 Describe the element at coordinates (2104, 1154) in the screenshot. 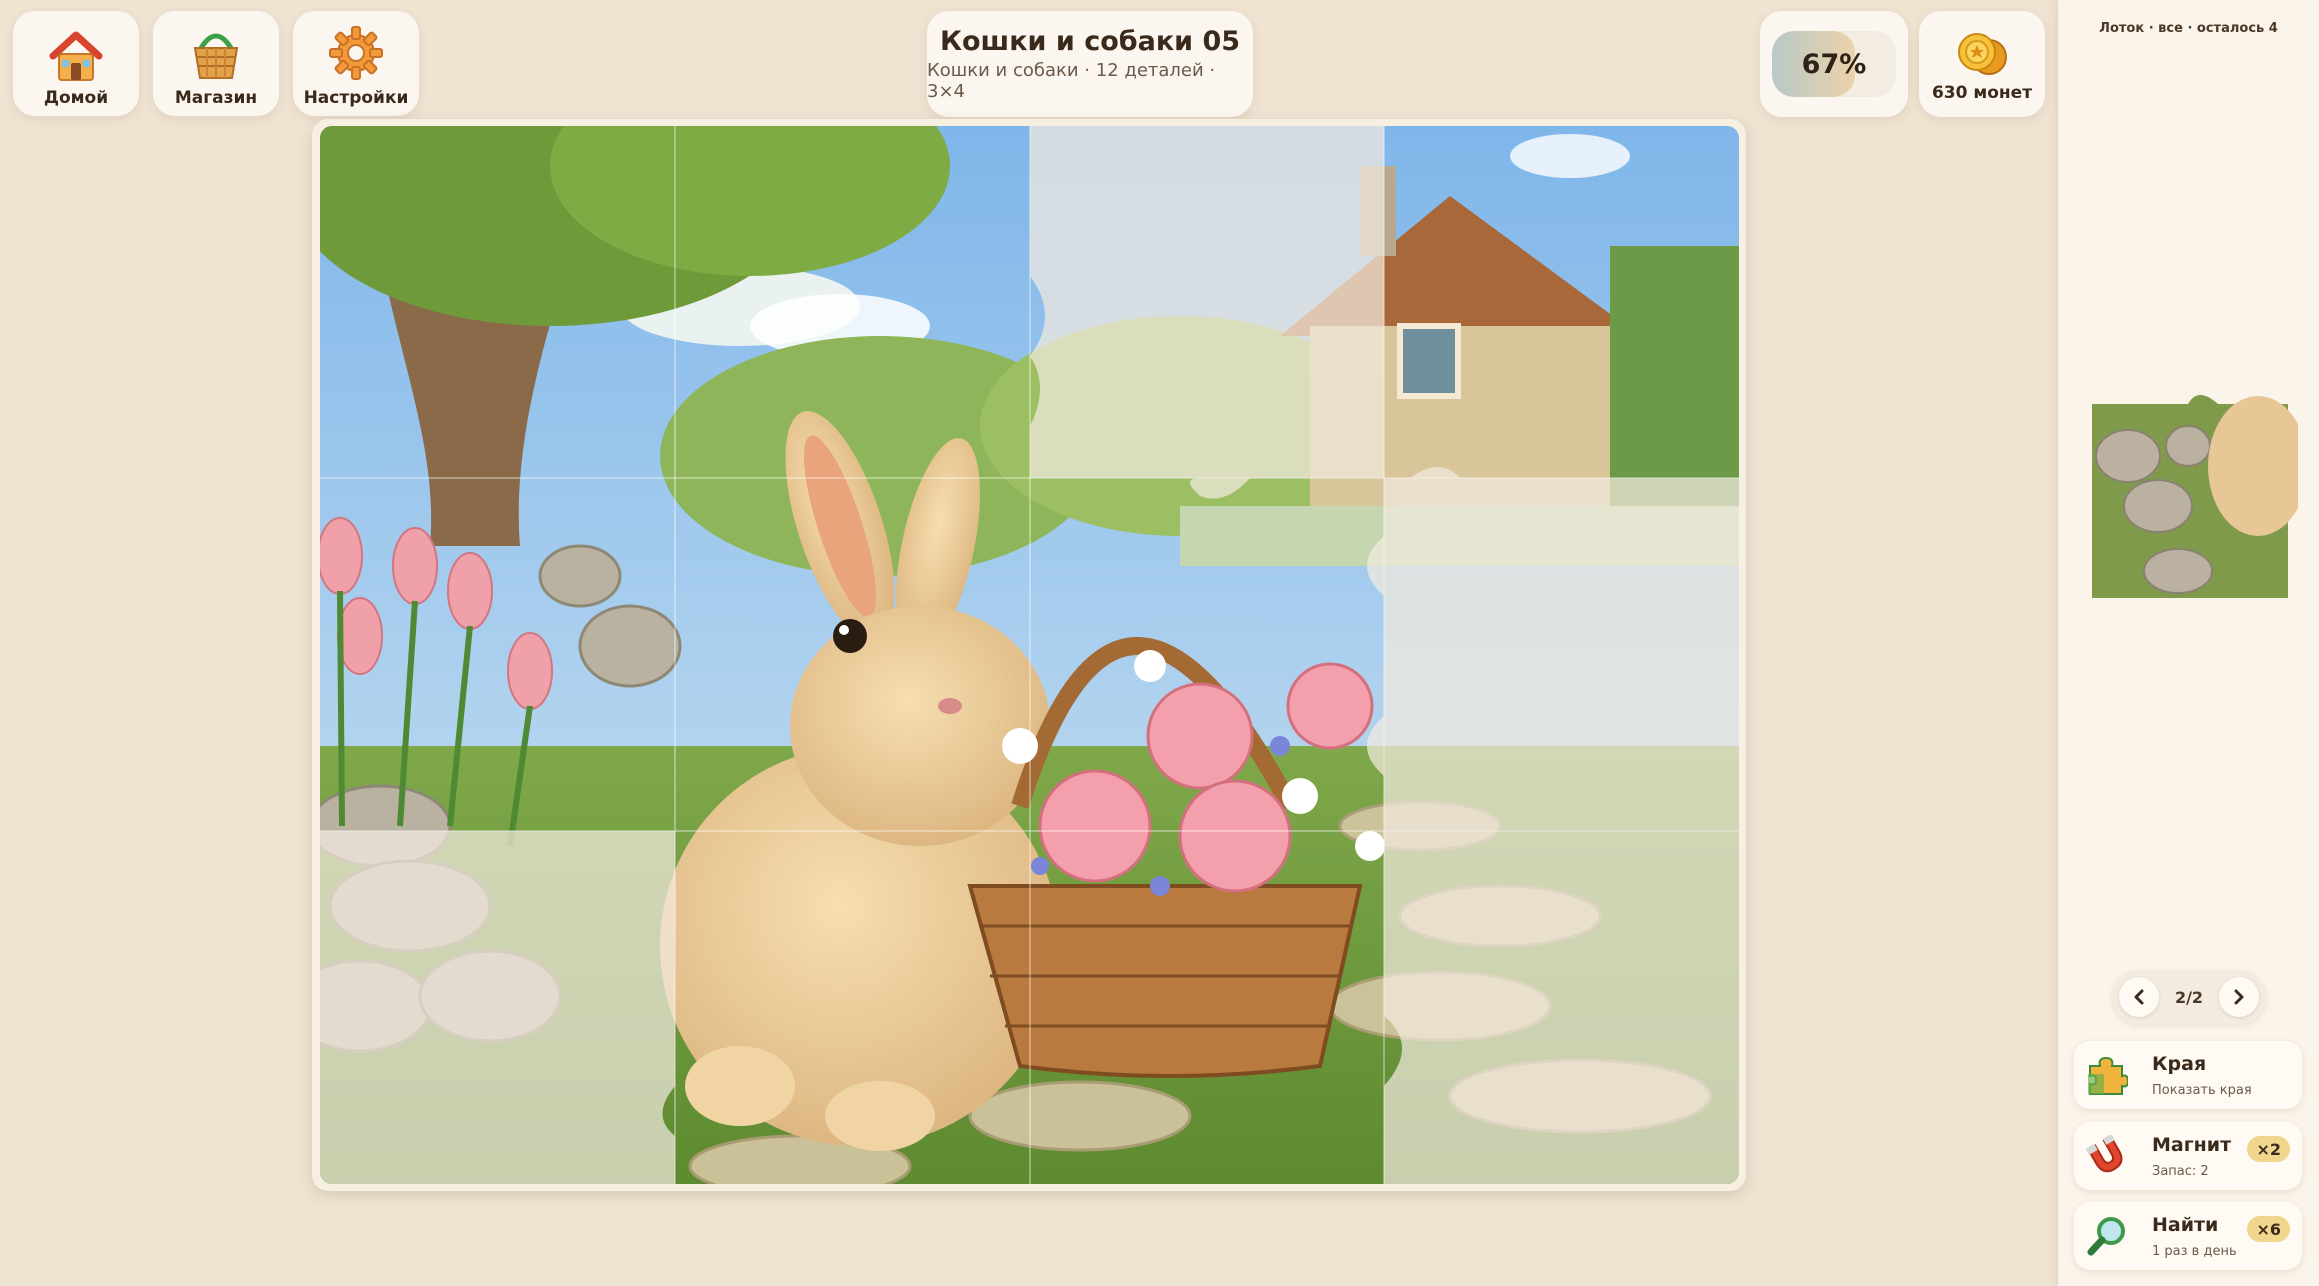

I see `magnet-icon` at that location.